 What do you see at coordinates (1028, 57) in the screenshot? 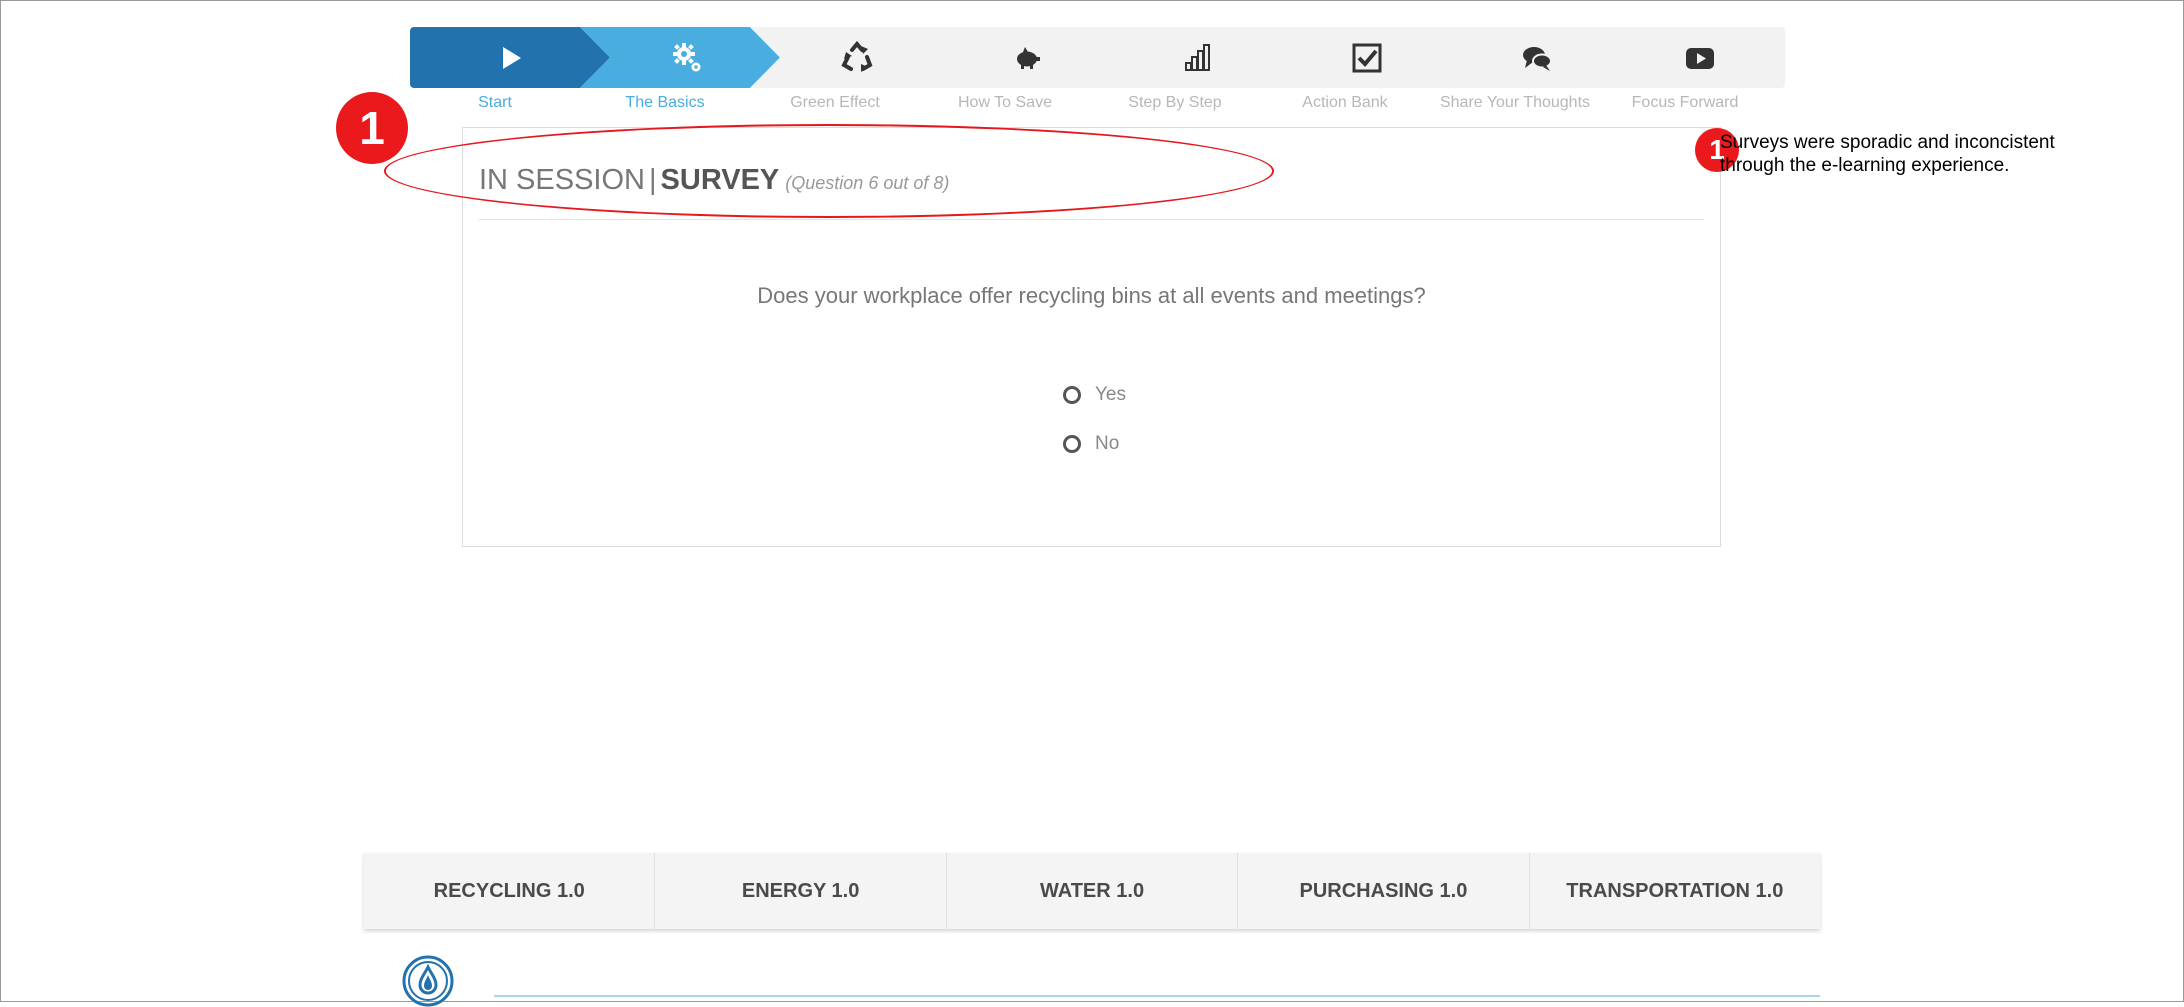
I see `piggy-bank-icon` at bounding box center [1028, 57].